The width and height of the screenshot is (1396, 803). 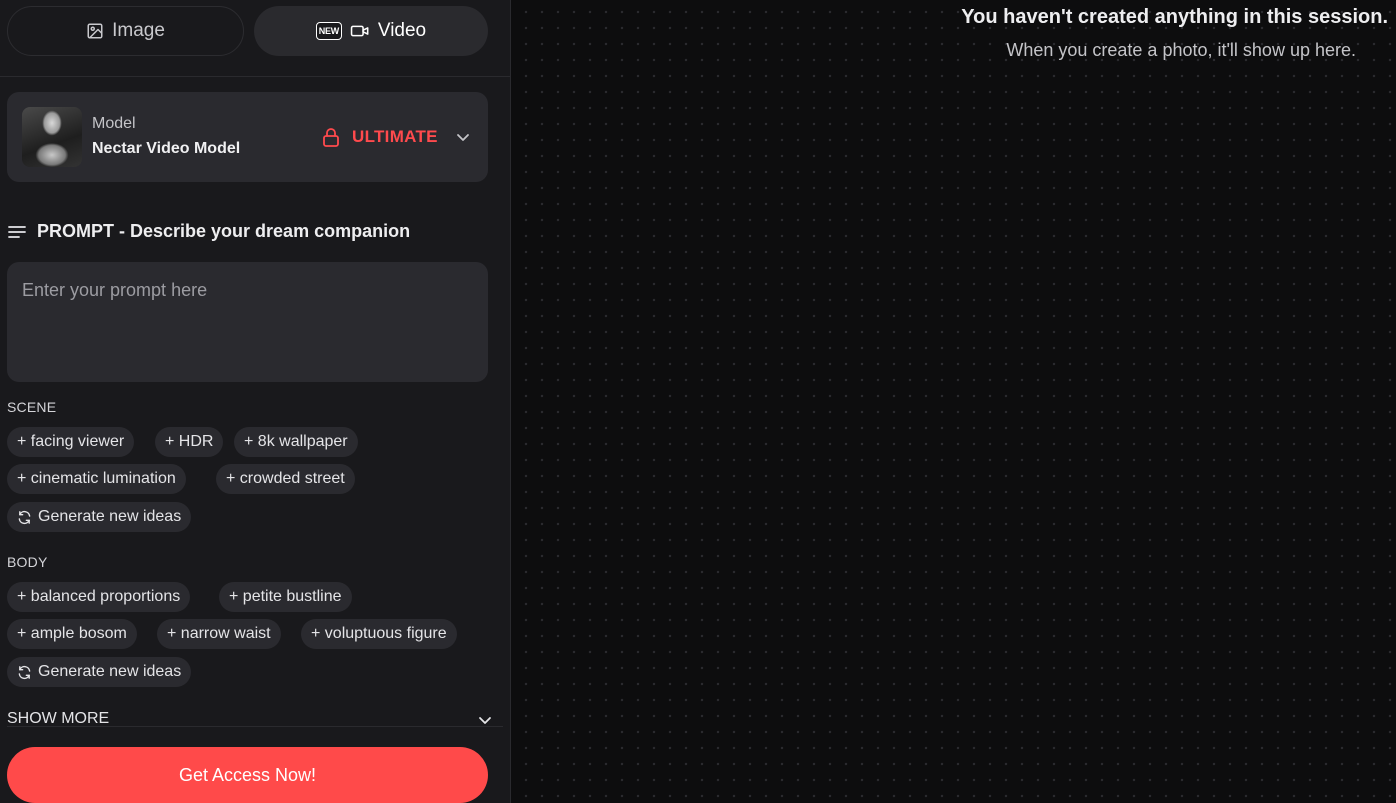 I want to click on body-label: BODY, so click(x=27, y=562).